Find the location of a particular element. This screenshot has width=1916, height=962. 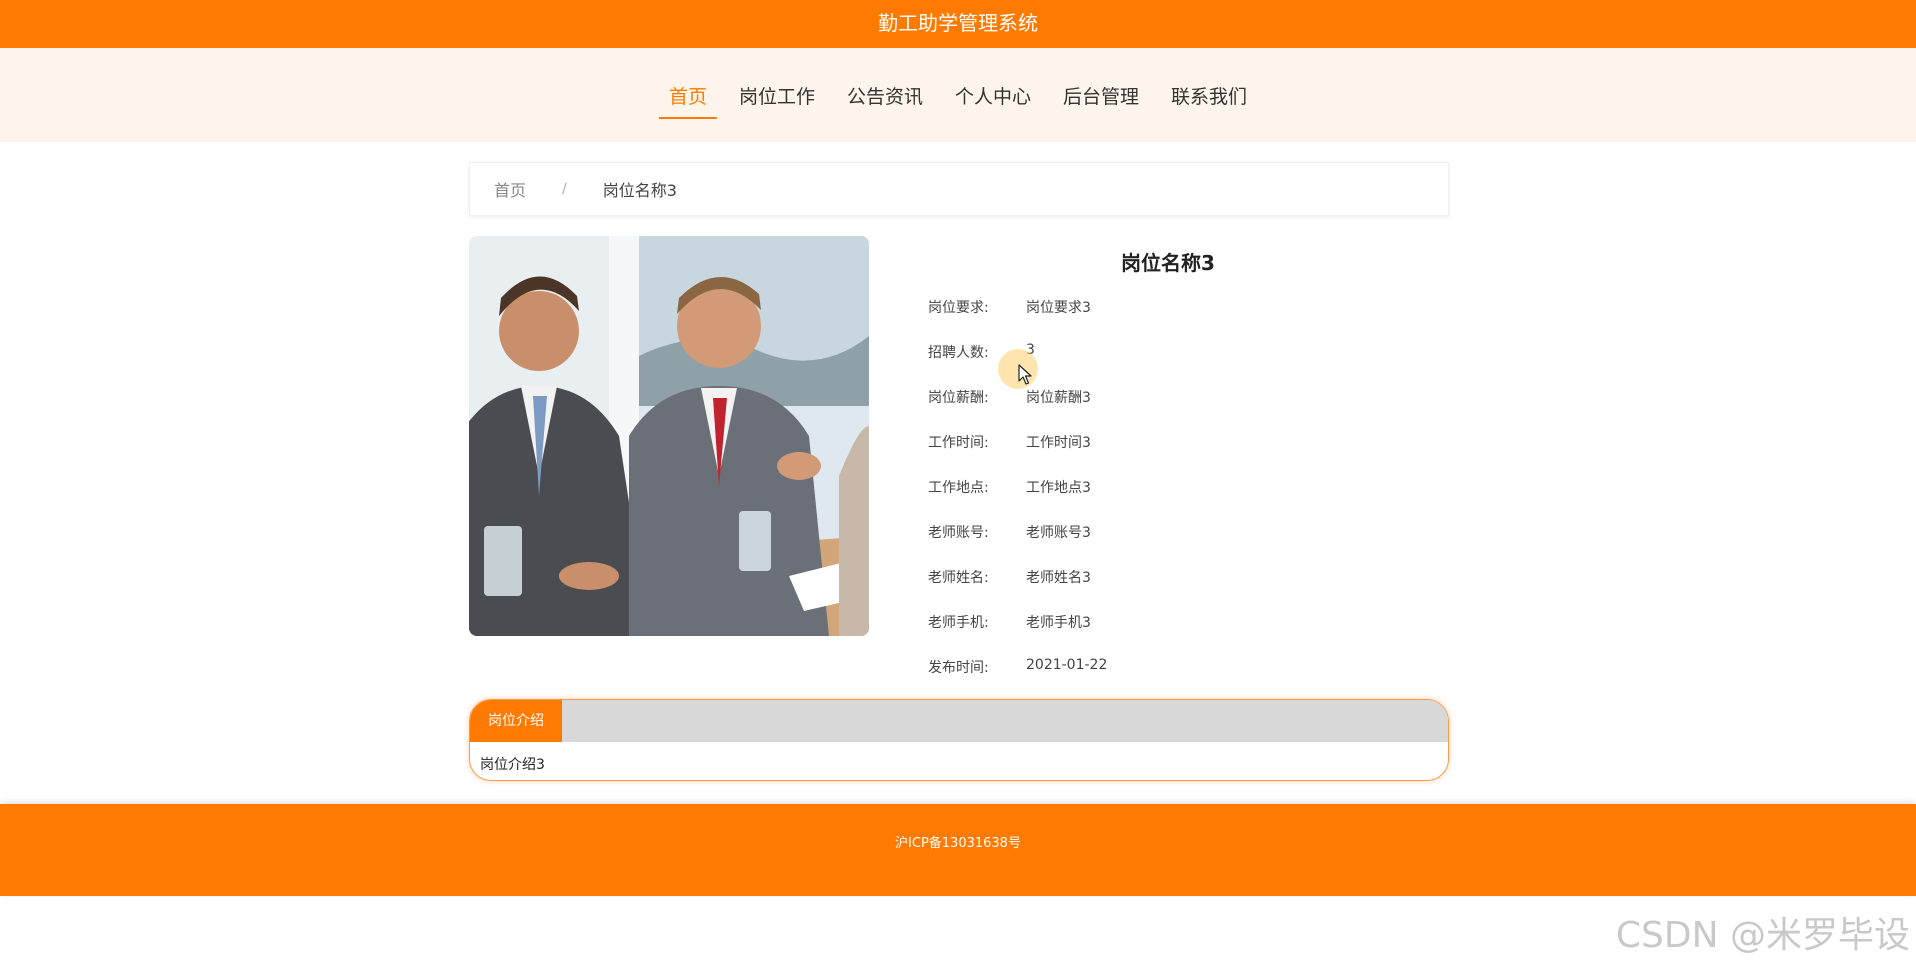

field-label: 发布时间: is located at coordinates (958, 668).